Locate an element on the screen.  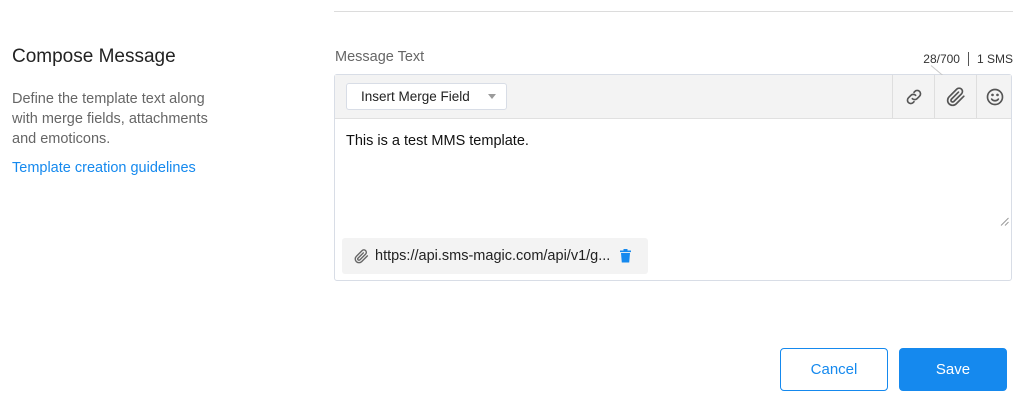
insert-emoticon-button is located at coordinates (994, 96).